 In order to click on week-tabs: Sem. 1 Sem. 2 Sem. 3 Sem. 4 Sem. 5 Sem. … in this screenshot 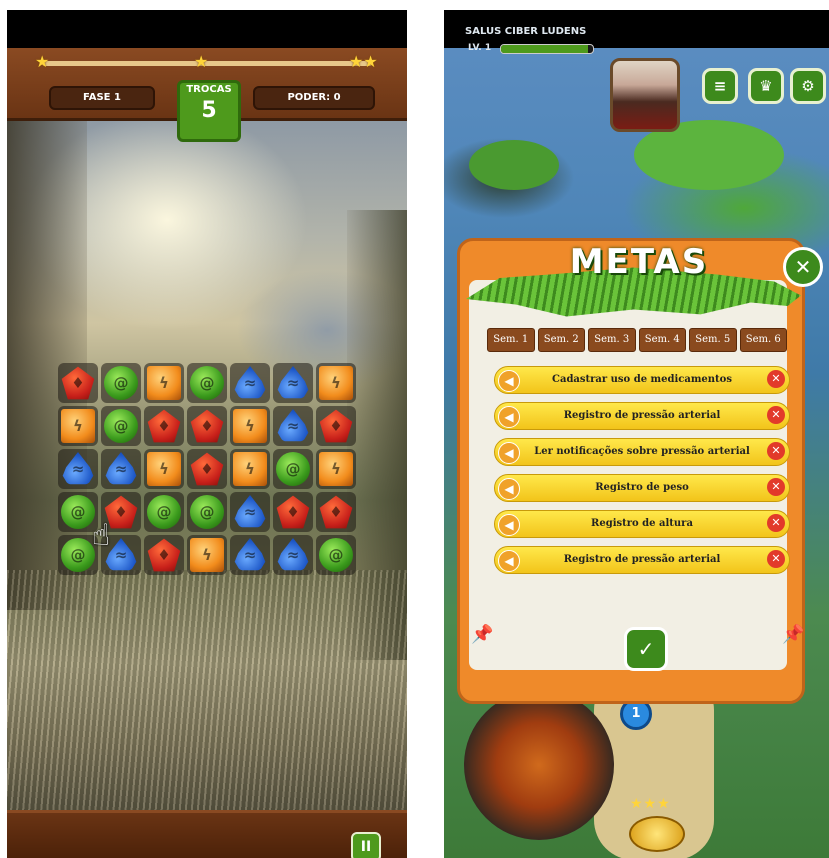, I will do `click(637, 340)`.